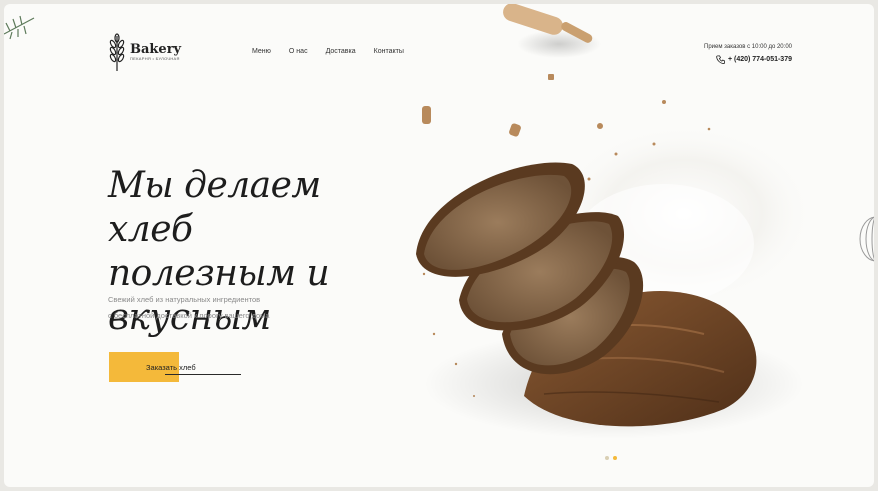  What do you see at coordinates (748, 47) in the screenshot?
I see `order-hours: Прием заказов с 10:00 до 20:00` at bounding box center [748, 47].